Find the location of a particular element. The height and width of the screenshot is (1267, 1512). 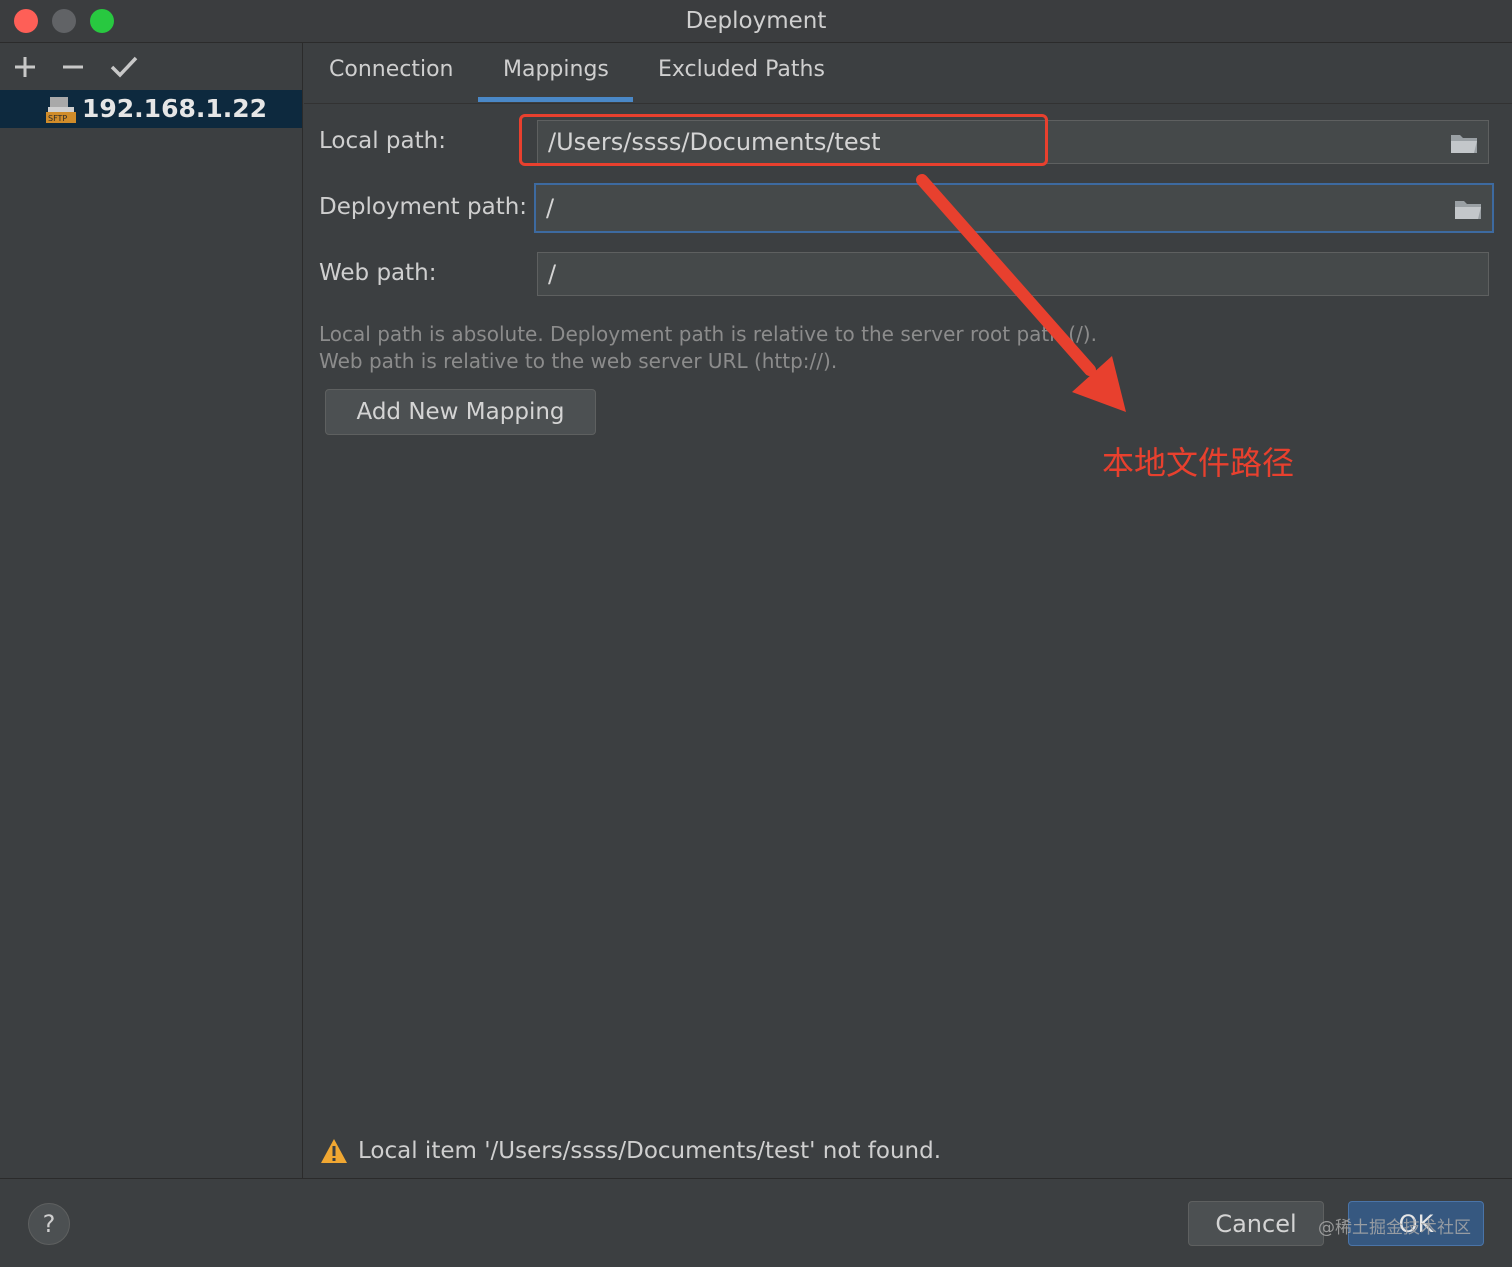

plus-icon is located at coordinates (25, 67).